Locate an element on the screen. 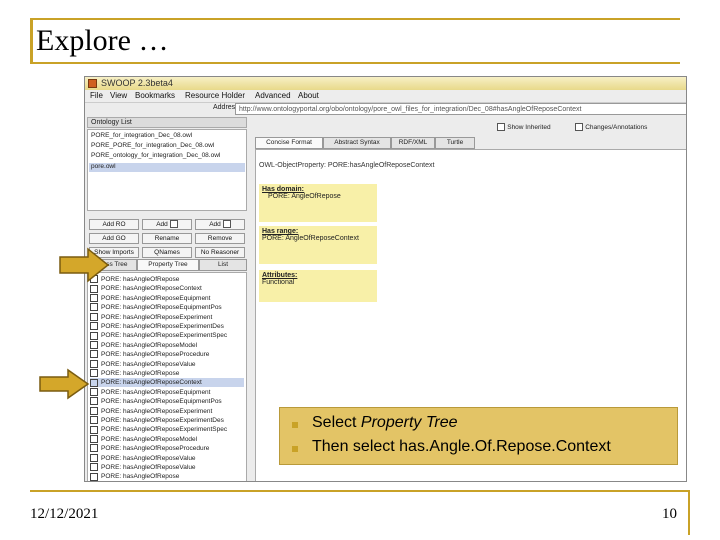  tab-rdf-xml: RDF/XML is located at coordinates (413, 143).